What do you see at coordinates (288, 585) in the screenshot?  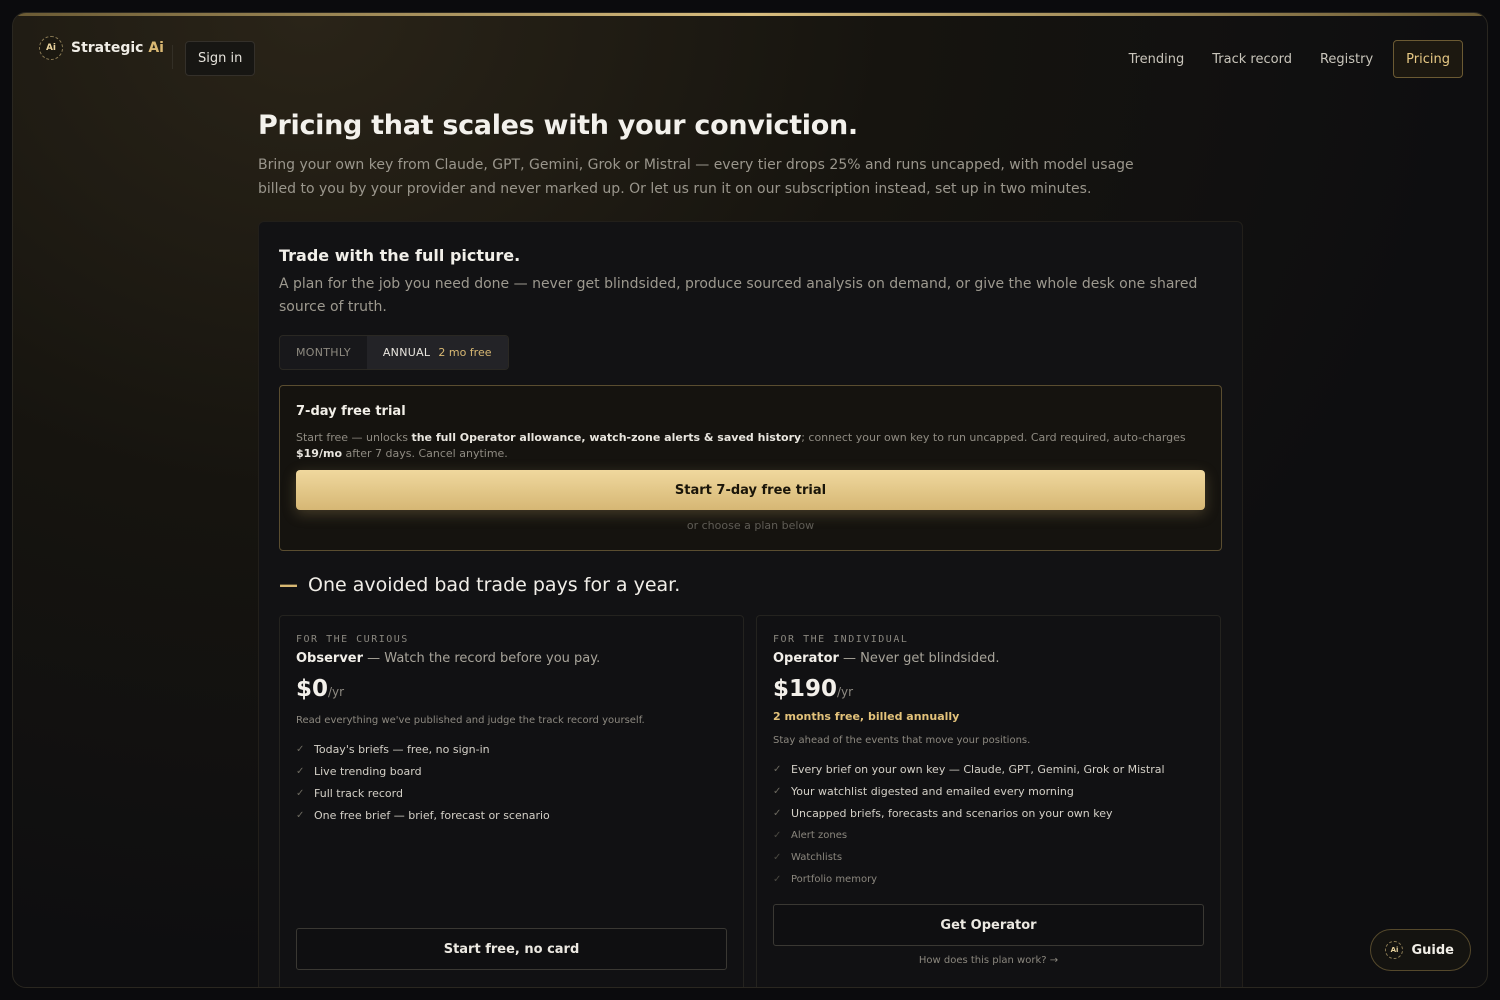 I see `tagline-dash: —` at bounding box center [288, 585].